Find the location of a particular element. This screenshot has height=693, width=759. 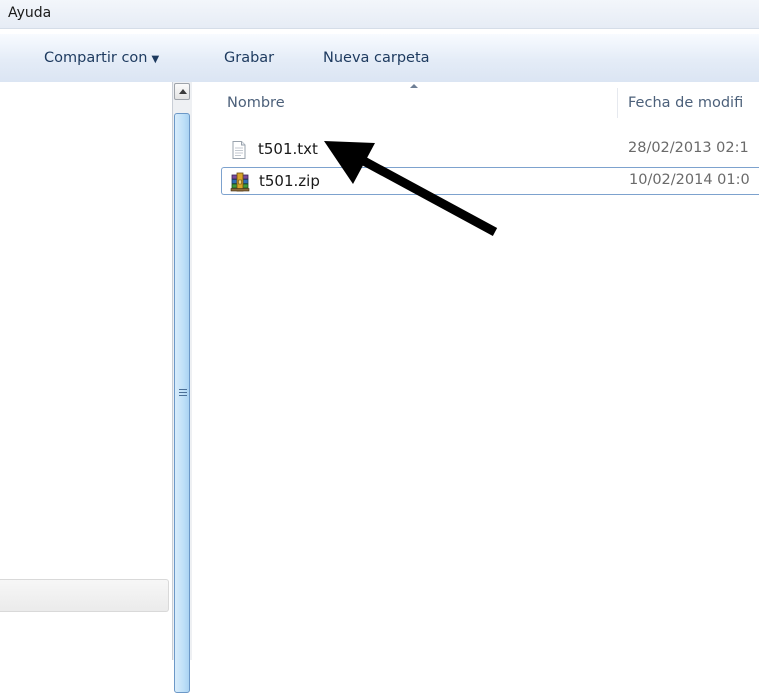

share-with-label: Compartir con is located at coordinates (96, 58).